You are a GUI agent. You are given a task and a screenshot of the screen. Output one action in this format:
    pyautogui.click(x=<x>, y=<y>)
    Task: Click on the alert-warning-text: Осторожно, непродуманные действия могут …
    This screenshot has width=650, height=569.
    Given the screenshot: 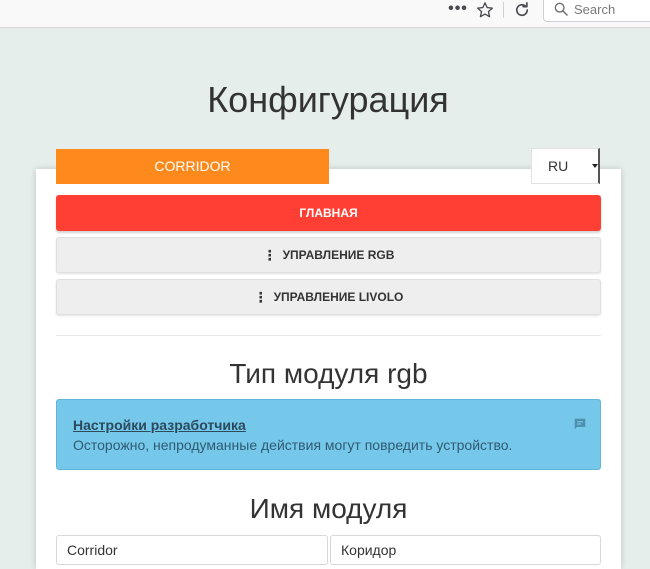 What is the action you would take?
    pyautogui.click(x=293, y=445)
    